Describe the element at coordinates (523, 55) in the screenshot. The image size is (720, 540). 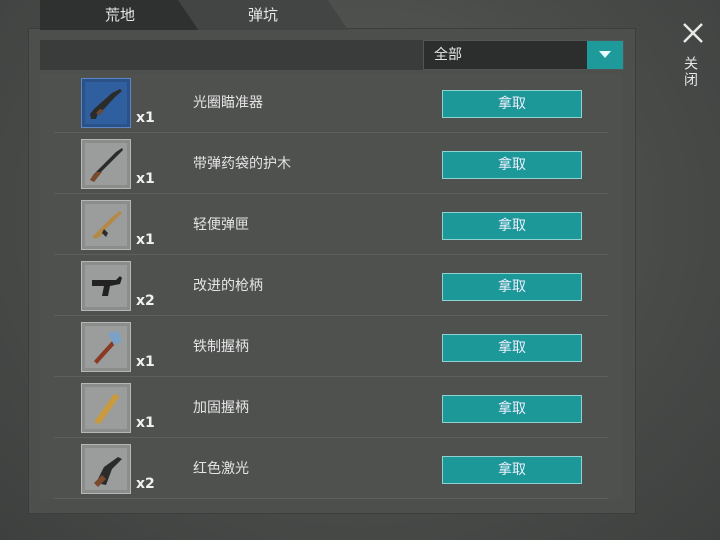
I see `filter-dropdown: 全部` at that location.